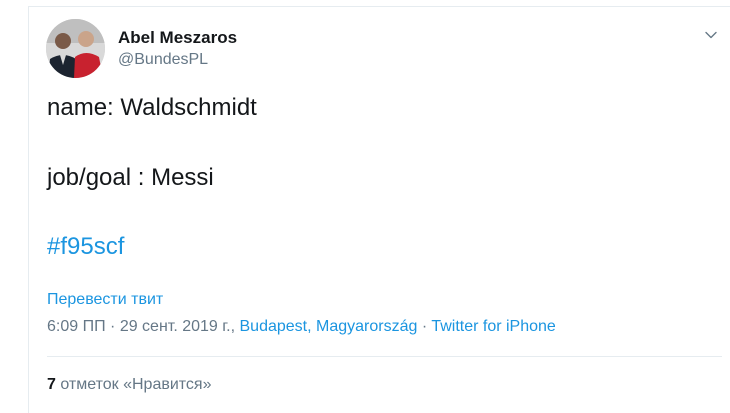 This screenshot has width=730, height=413. What do you see at coordinates (85, 247) in the screenshot?
I see `hashtag-link: #f95scf` at bounding box center [85, 247].